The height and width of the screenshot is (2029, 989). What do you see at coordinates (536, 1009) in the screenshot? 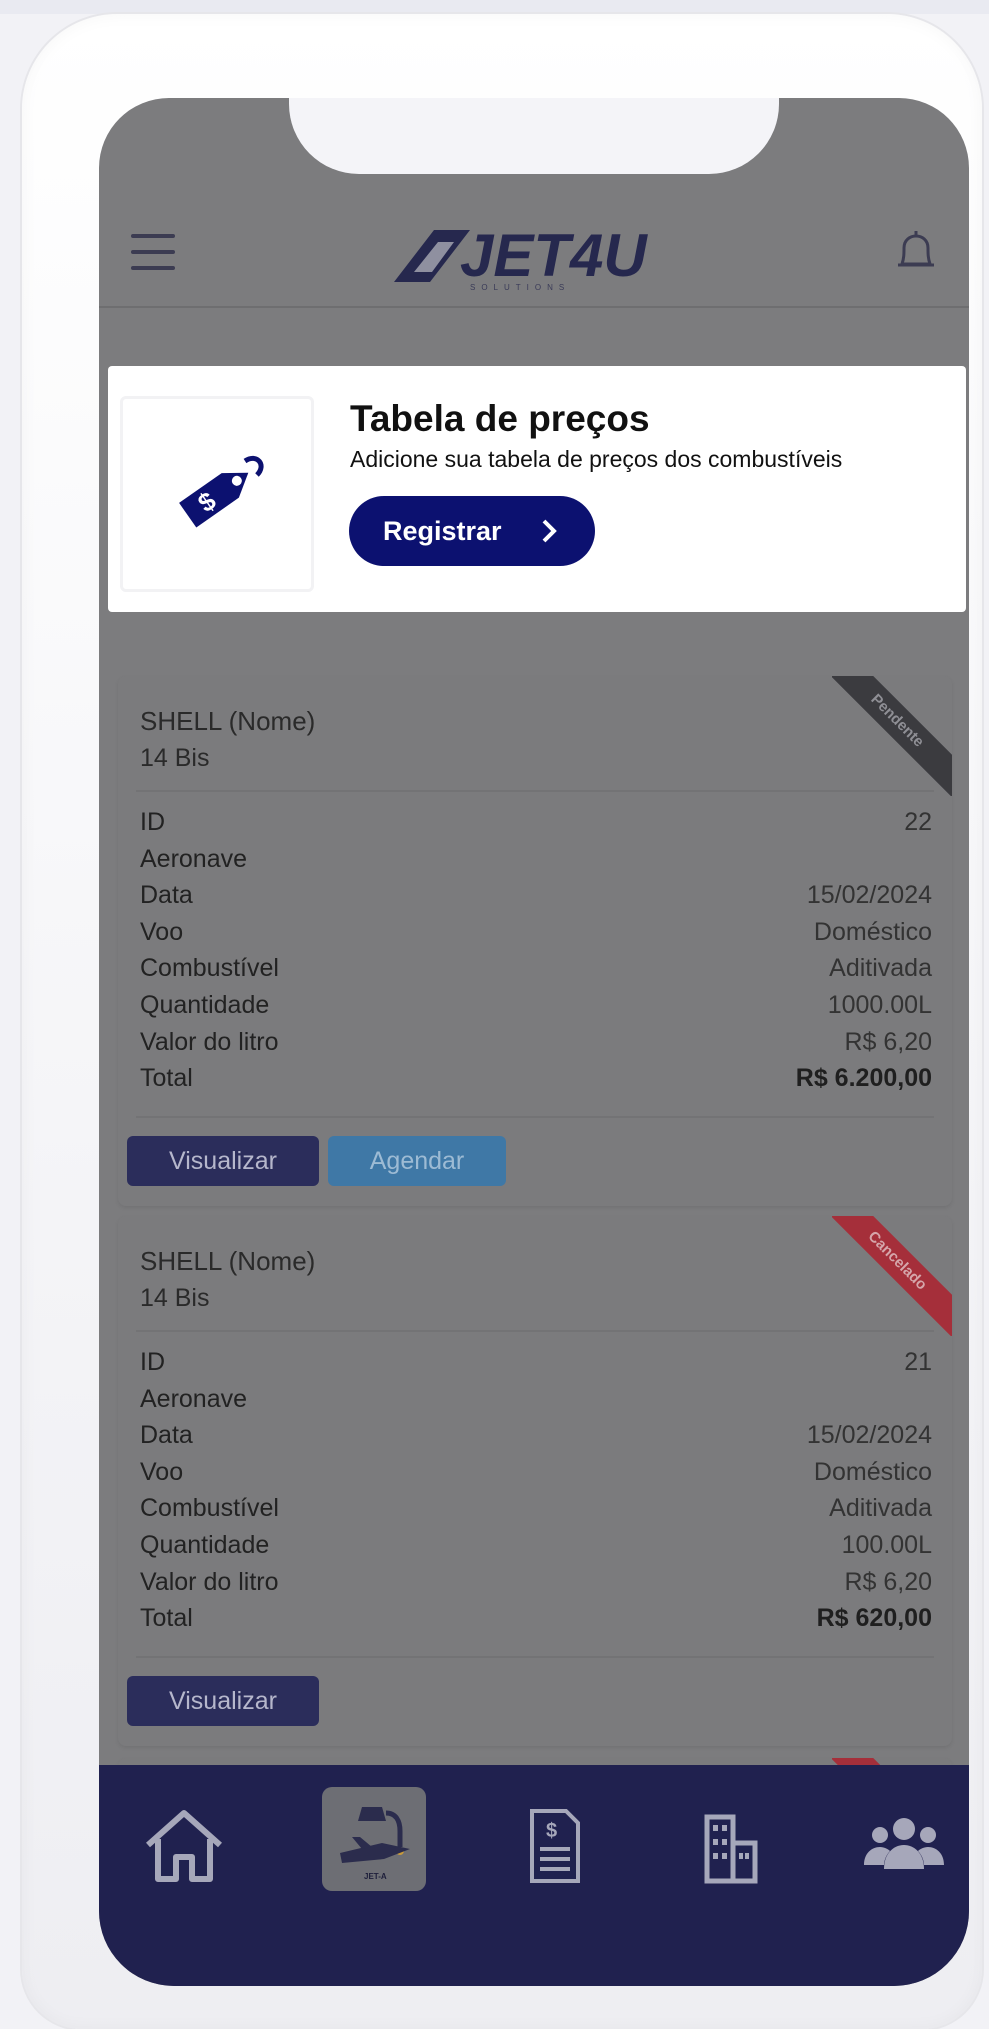
I see `detail-row-quantity: Quantidade 1000.00L` at bounding box center [536, 1009].